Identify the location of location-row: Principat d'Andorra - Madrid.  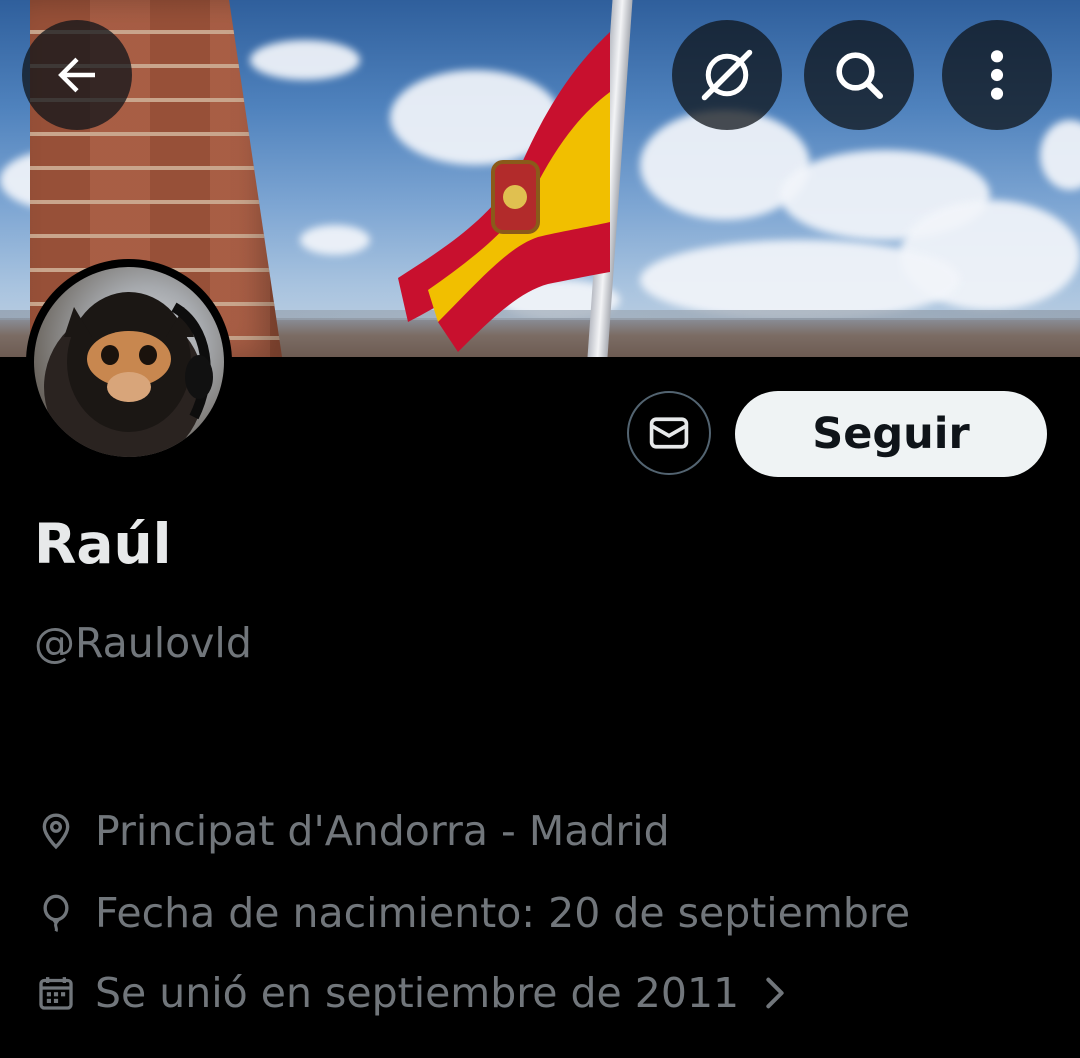
(352, 831).